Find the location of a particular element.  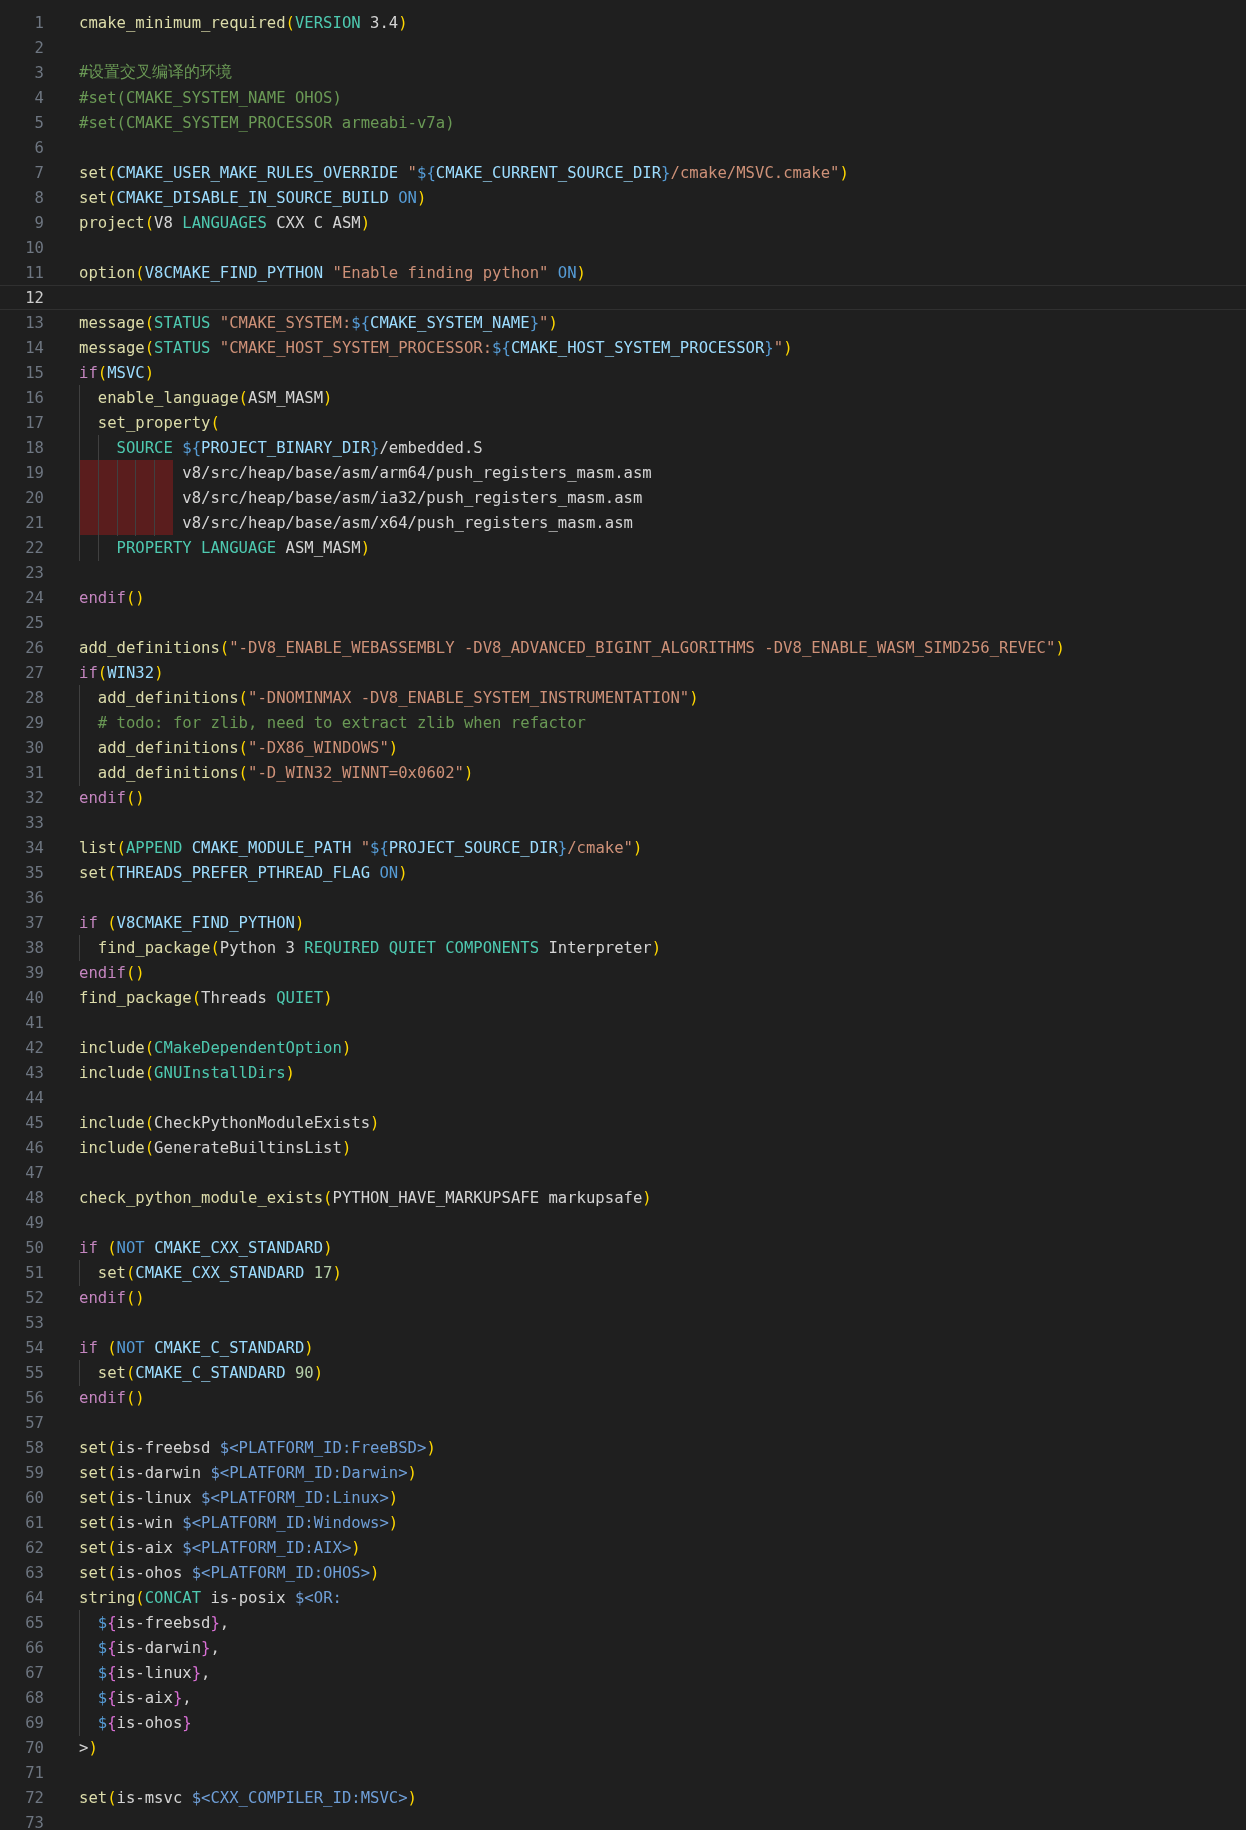

code-line: list(APPEND CMAKE_MODULE_PATH "${PROJECT_SOURCE_DIR}/cmake") is located at coordinates (361, 847).